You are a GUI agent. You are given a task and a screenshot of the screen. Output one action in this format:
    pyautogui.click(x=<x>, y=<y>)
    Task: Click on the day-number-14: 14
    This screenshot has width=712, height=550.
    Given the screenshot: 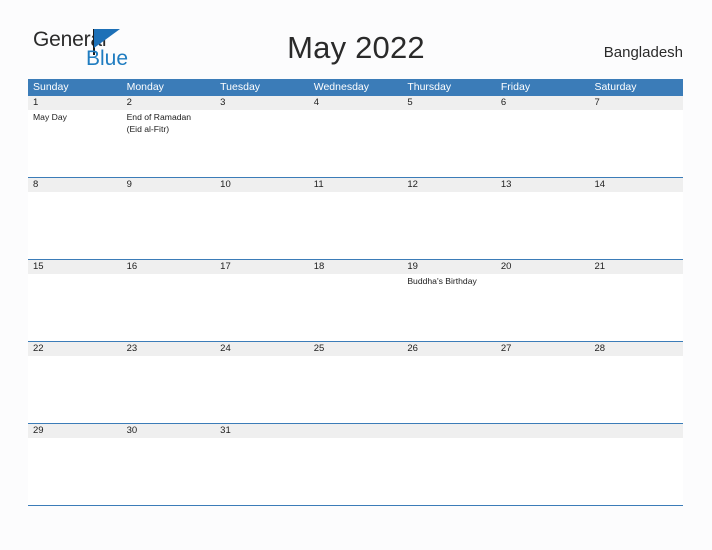 What is the action you would take?
    pyautogui.click(x=636, y=185)
    